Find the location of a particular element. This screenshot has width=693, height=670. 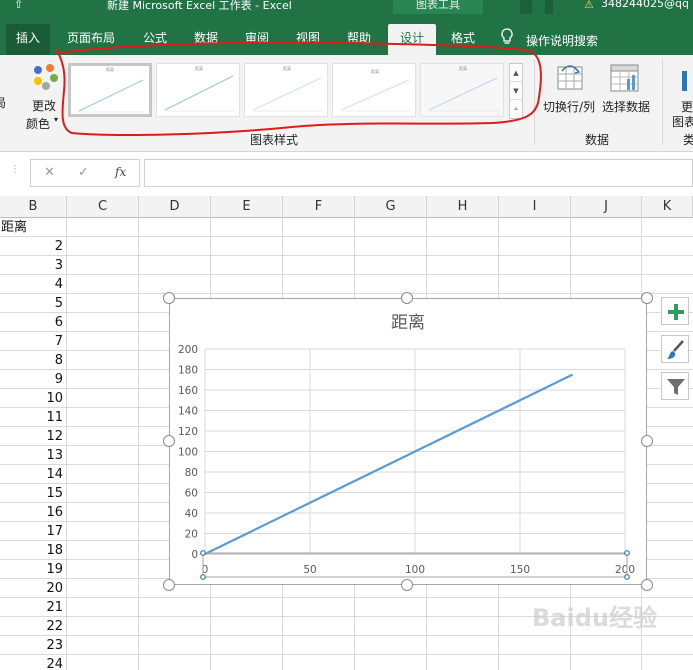

y-tick-label: 140 is located at coordinates (188, 412).